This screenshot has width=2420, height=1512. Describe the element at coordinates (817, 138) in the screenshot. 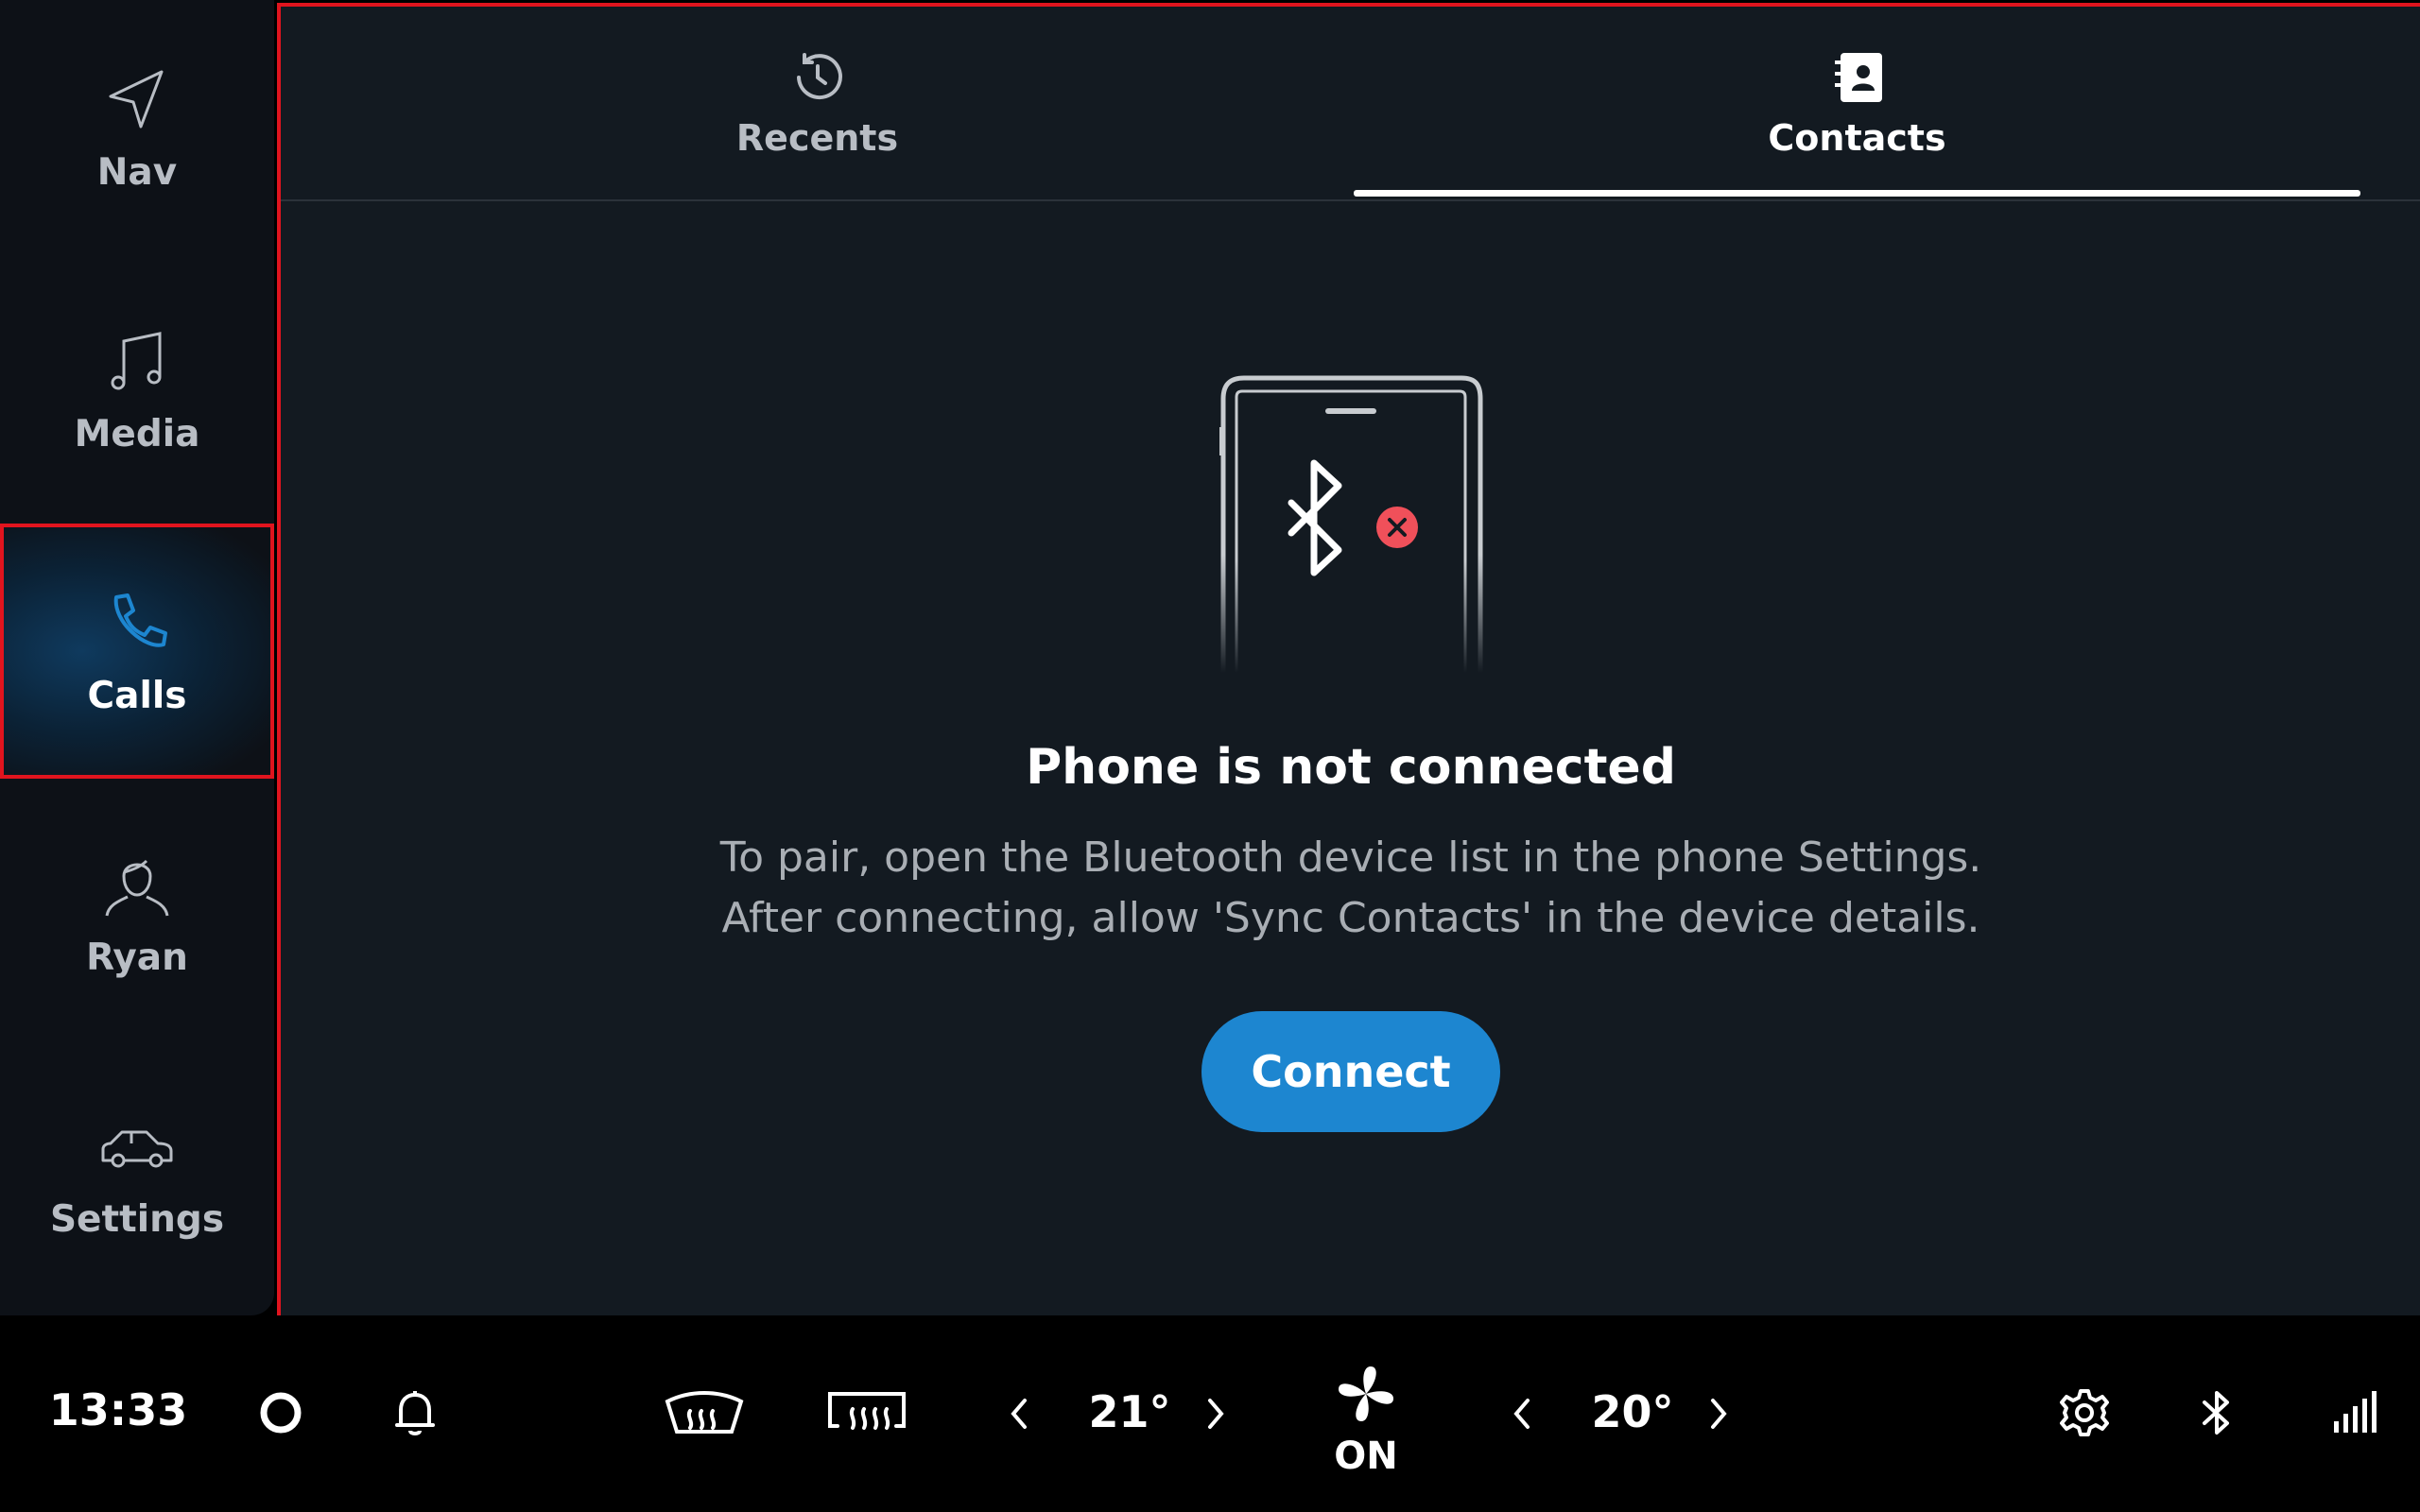

I see `tab-label: Recents` at that location.